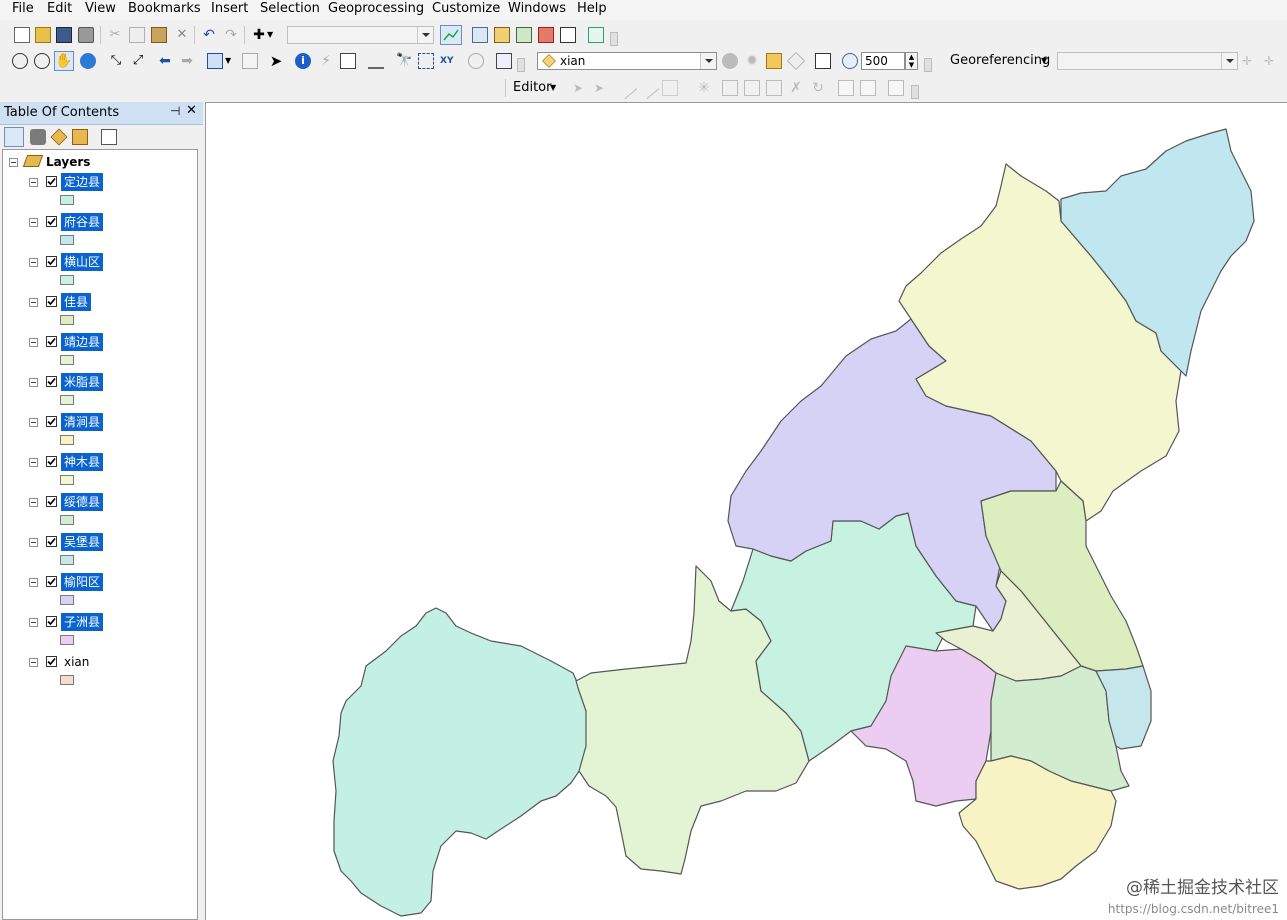 The width and height of the screenshot is (1287, 920). What do you see at coordinates (82, 262) in the screenshot?
I see `layer-name: 横山区` at bounding box center [82, 262].